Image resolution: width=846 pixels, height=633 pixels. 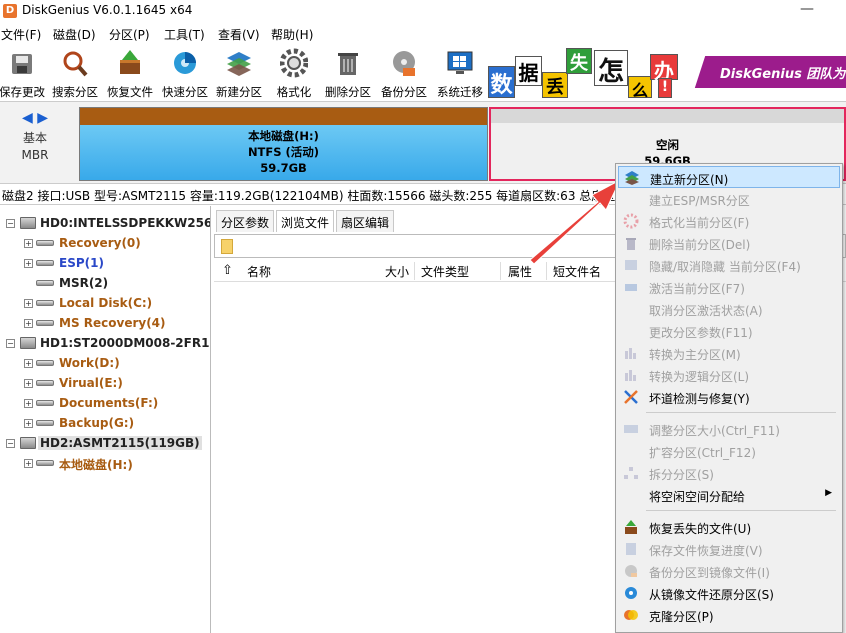 What do you see at coordinates (259, 271) in the screenshot?
I see `col-name: 名称` at bounding box center [259, 271].